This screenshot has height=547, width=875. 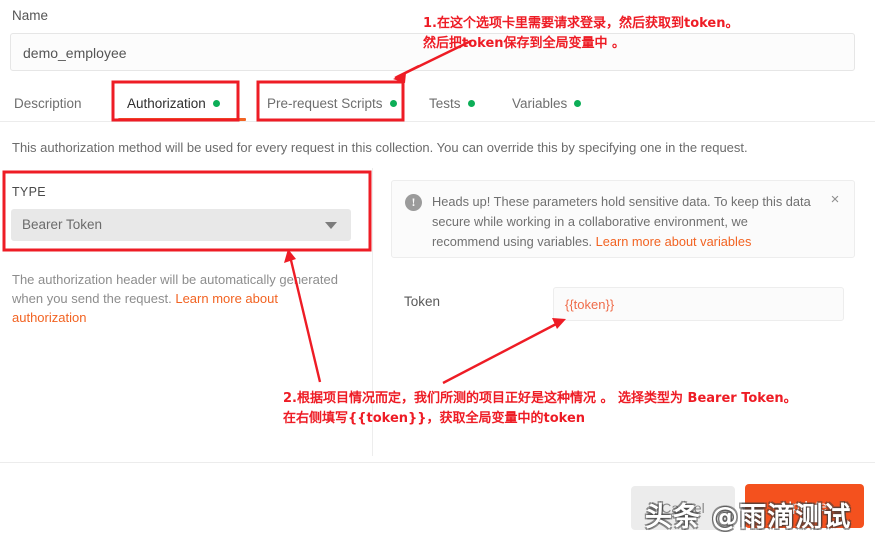 What do you see at coordinates (325, 103) in the screenshot?
I see `tab-label: Pre-request Scripts` at bounding box center [325, 103].